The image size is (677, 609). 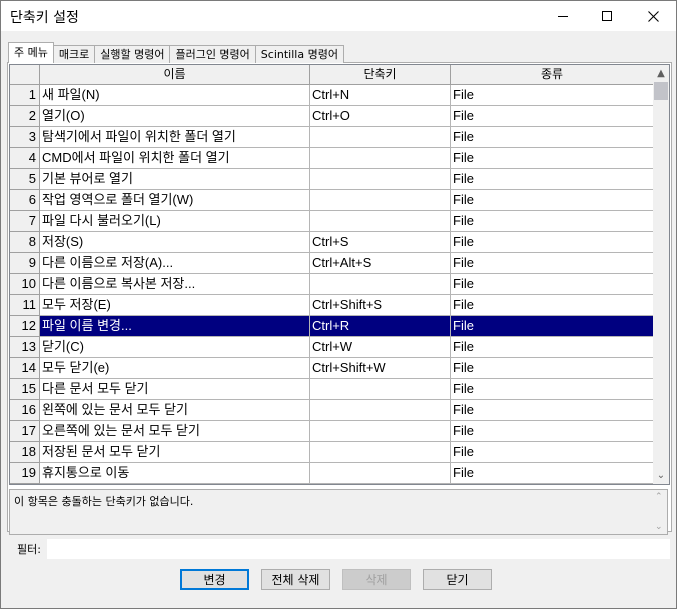 I want to click on cell-name: 탐색기에서 파일이 위치한 폴더 열기, so click(x=175, y=137).